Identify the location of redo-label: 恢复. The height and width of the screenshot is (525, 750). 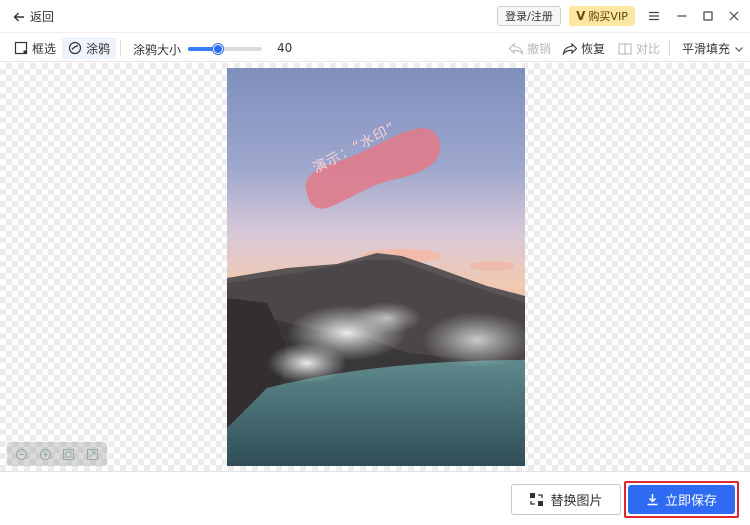
(593, 49).